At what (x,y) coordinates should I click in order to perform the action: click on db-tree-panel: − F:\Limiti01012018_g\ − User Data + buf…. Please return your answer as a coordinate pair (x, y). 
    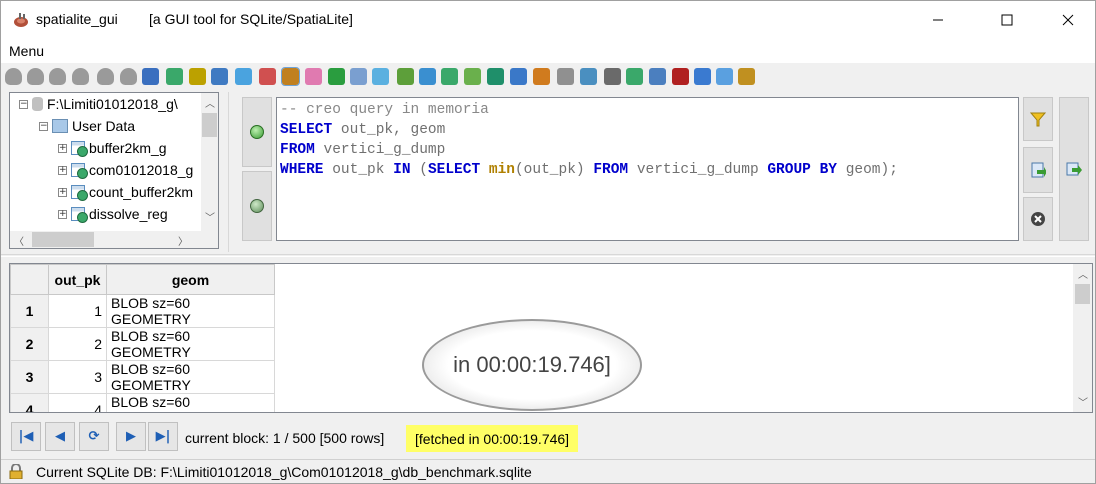
    Looking at the image, I should click on (114, 170).